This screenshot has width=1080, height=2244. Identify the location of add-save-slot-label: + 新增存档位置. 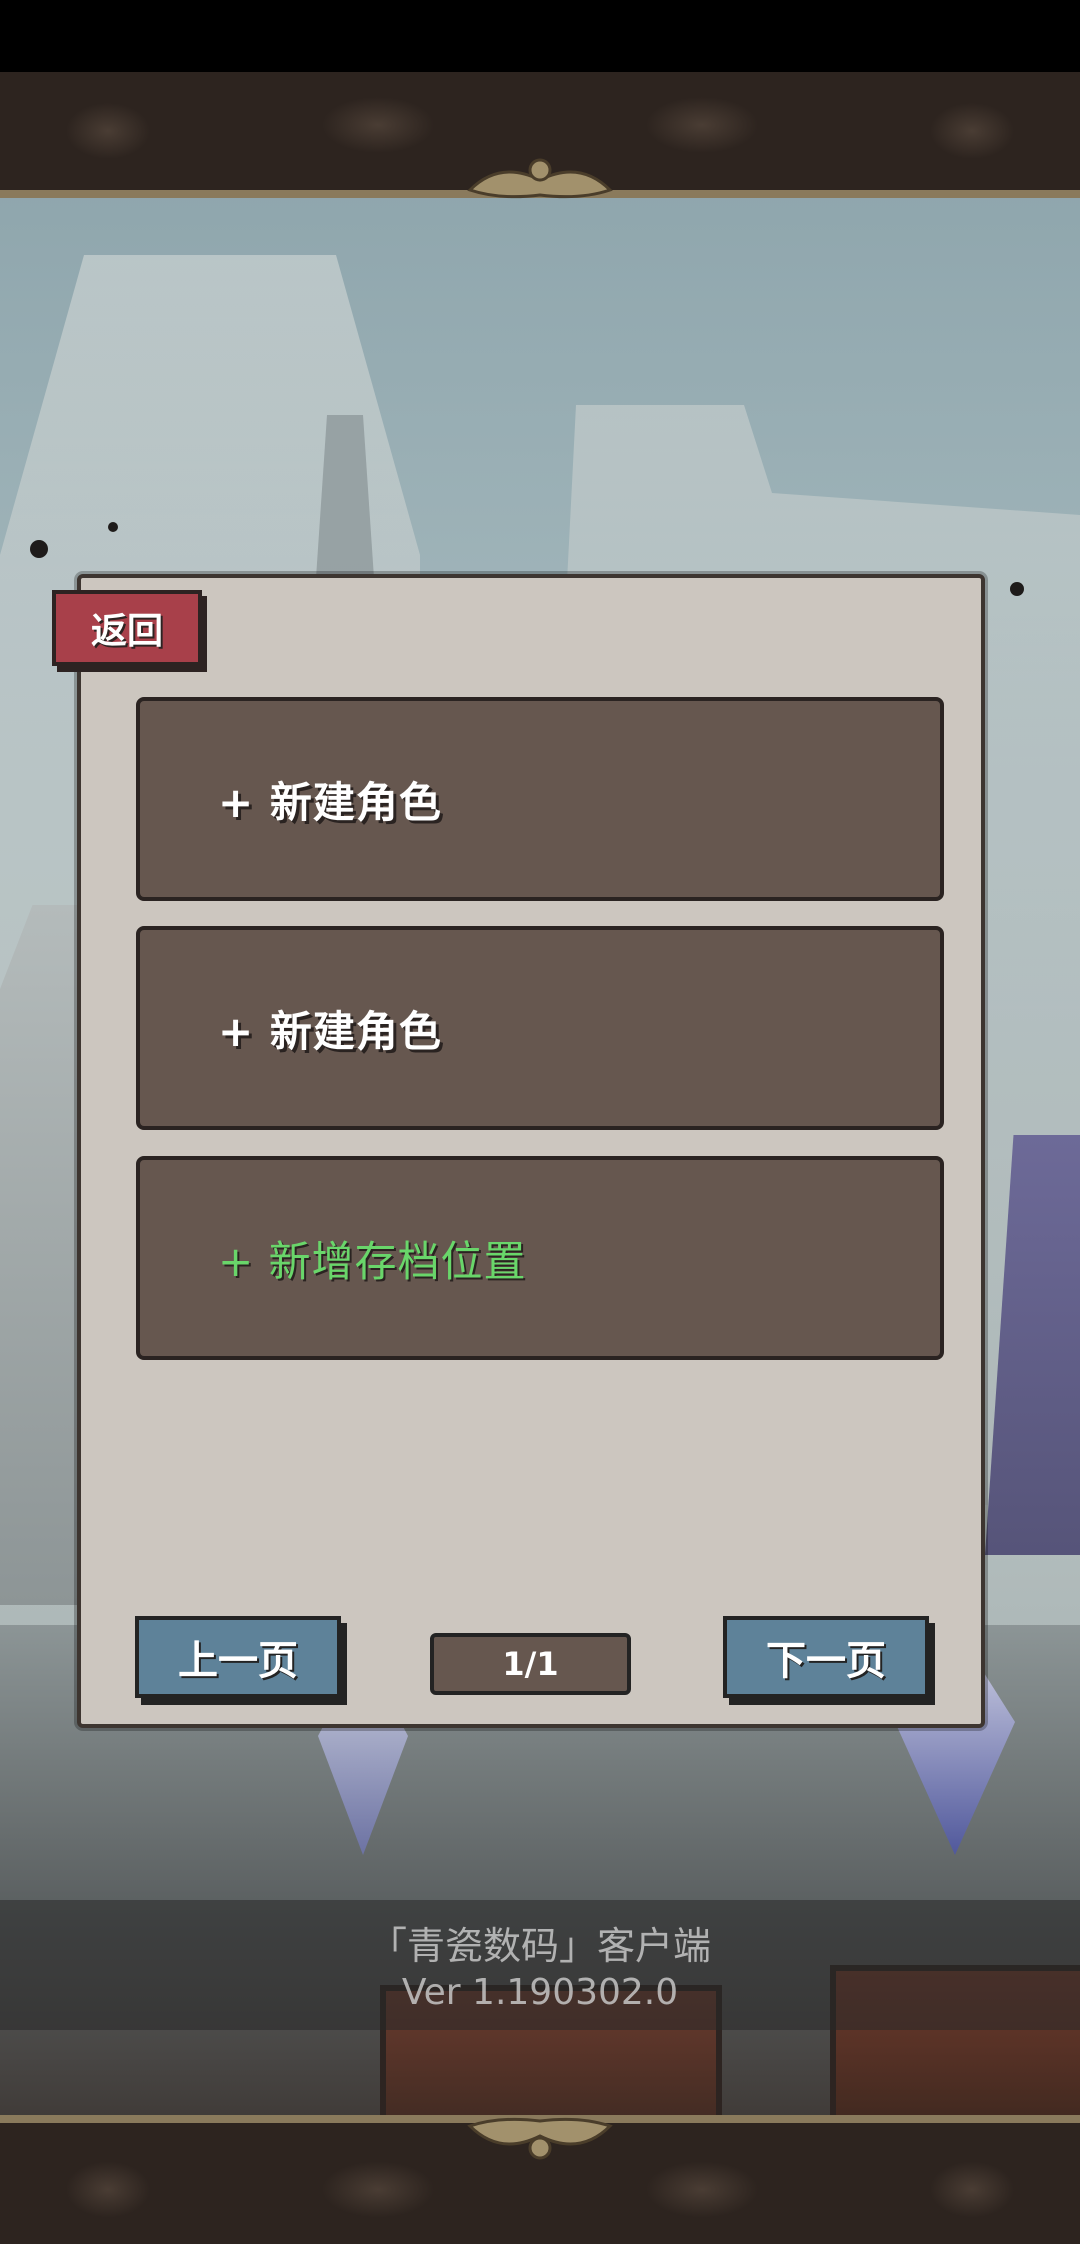
(372, 1261).